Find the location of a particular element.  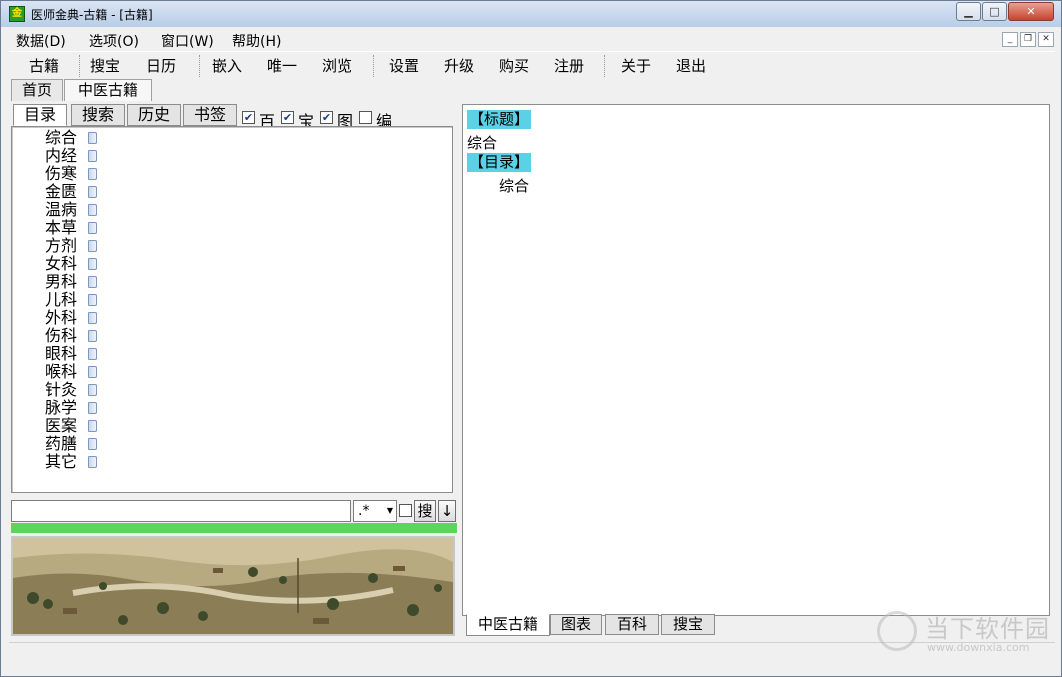

regex-select: .* ▼ is located at coordinates (375, 511).